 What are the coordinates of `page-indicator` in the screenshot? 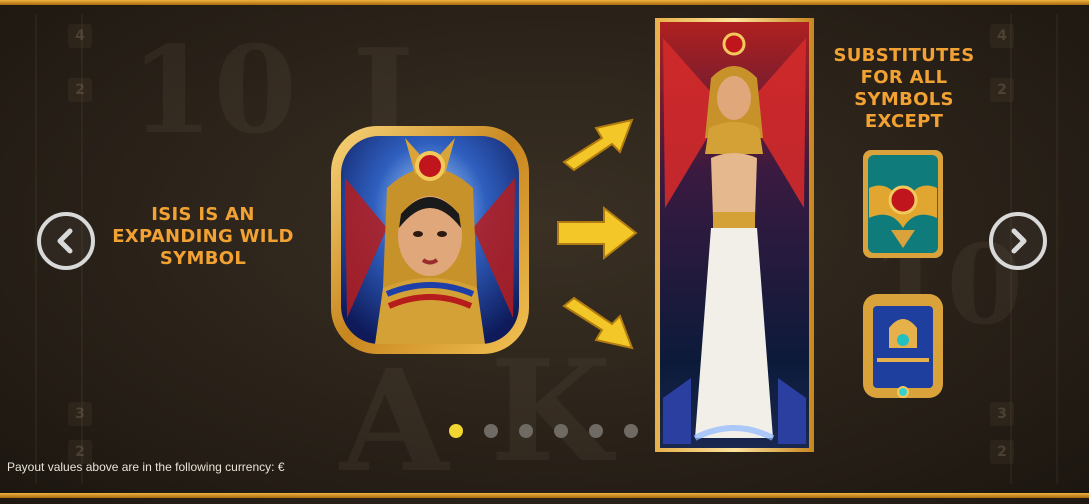 It's located at (543, 431).